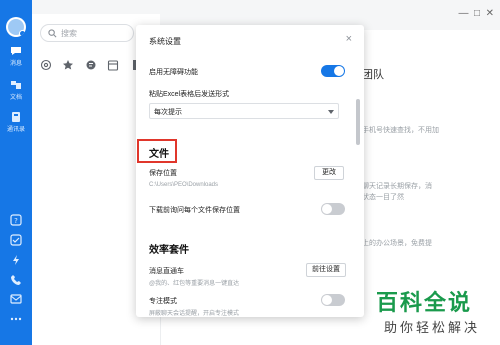 This screenshot has height=345, width=500. Describe the element at coordinates (16, 51) in the screenshot. I see `chat-icon` at that location.